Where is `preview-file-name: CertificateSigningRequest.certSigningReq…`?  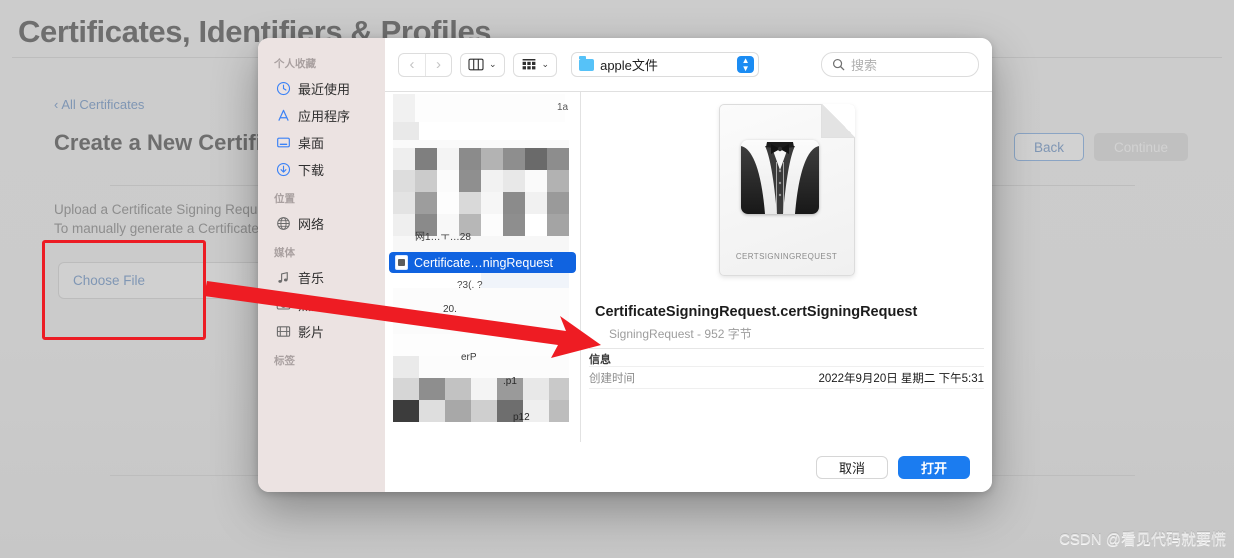 preview-file-name: CertificateSigningRequest.certSigningReq… is located at coordinates (756, 312).